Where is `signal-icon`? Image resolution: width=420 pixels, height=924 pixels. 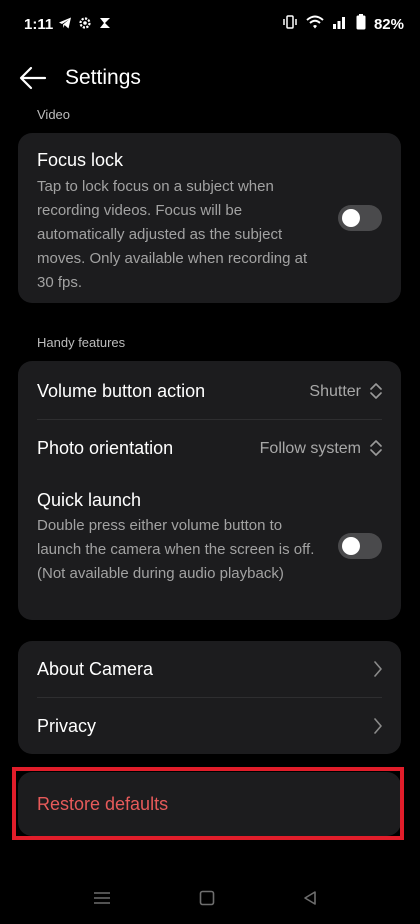
signal-icon is located at coordinates (340, 24).